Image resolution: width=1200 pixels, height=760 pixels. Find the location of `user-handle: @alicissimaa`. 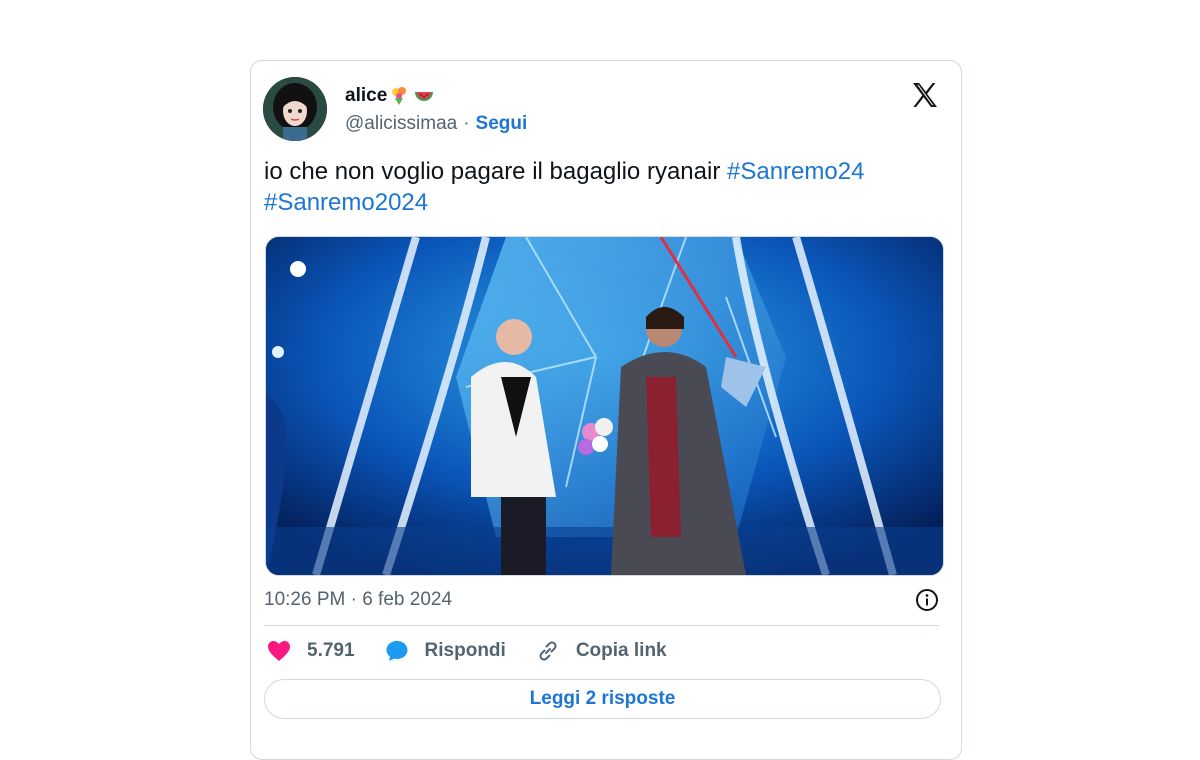

user-handle: @alicissimaa is located at coordinates (401, 124).